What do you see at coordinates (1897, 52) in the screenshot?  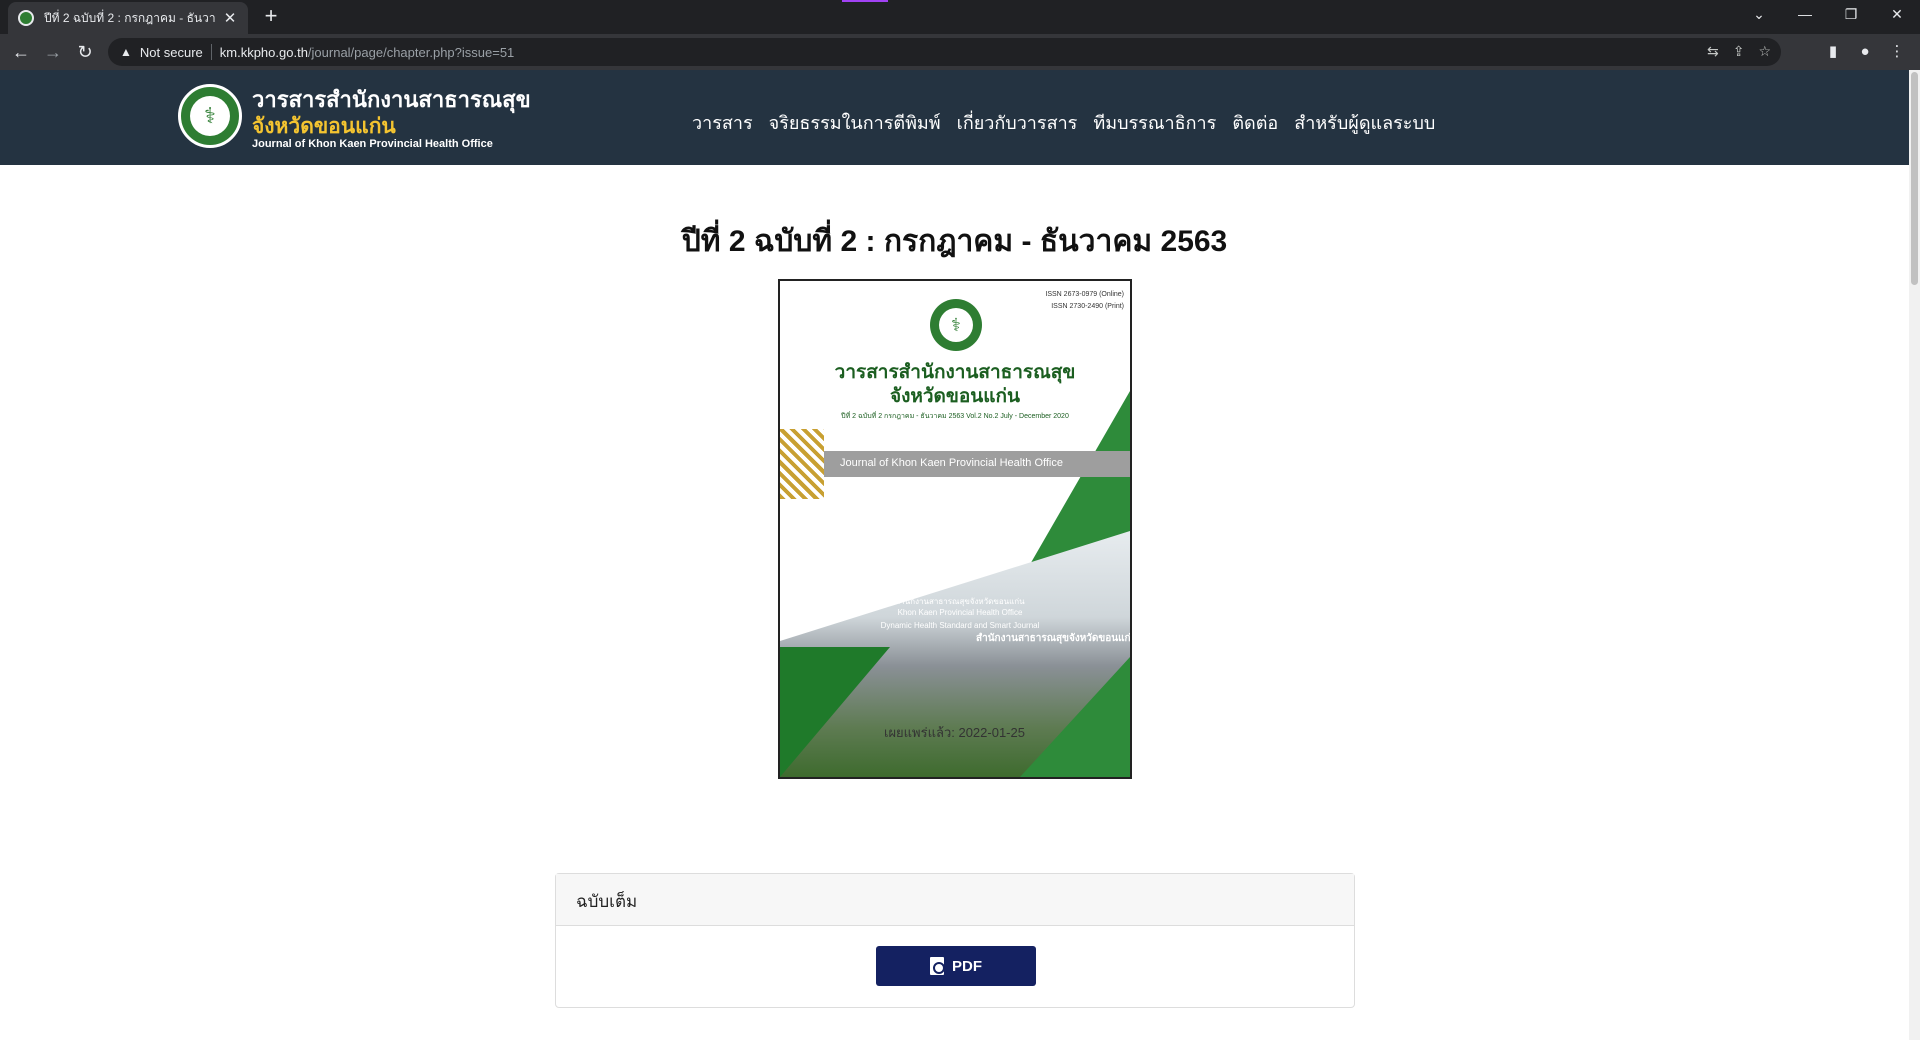 I see `menu-icon: ⋮` at bounding box center [1897, 52].